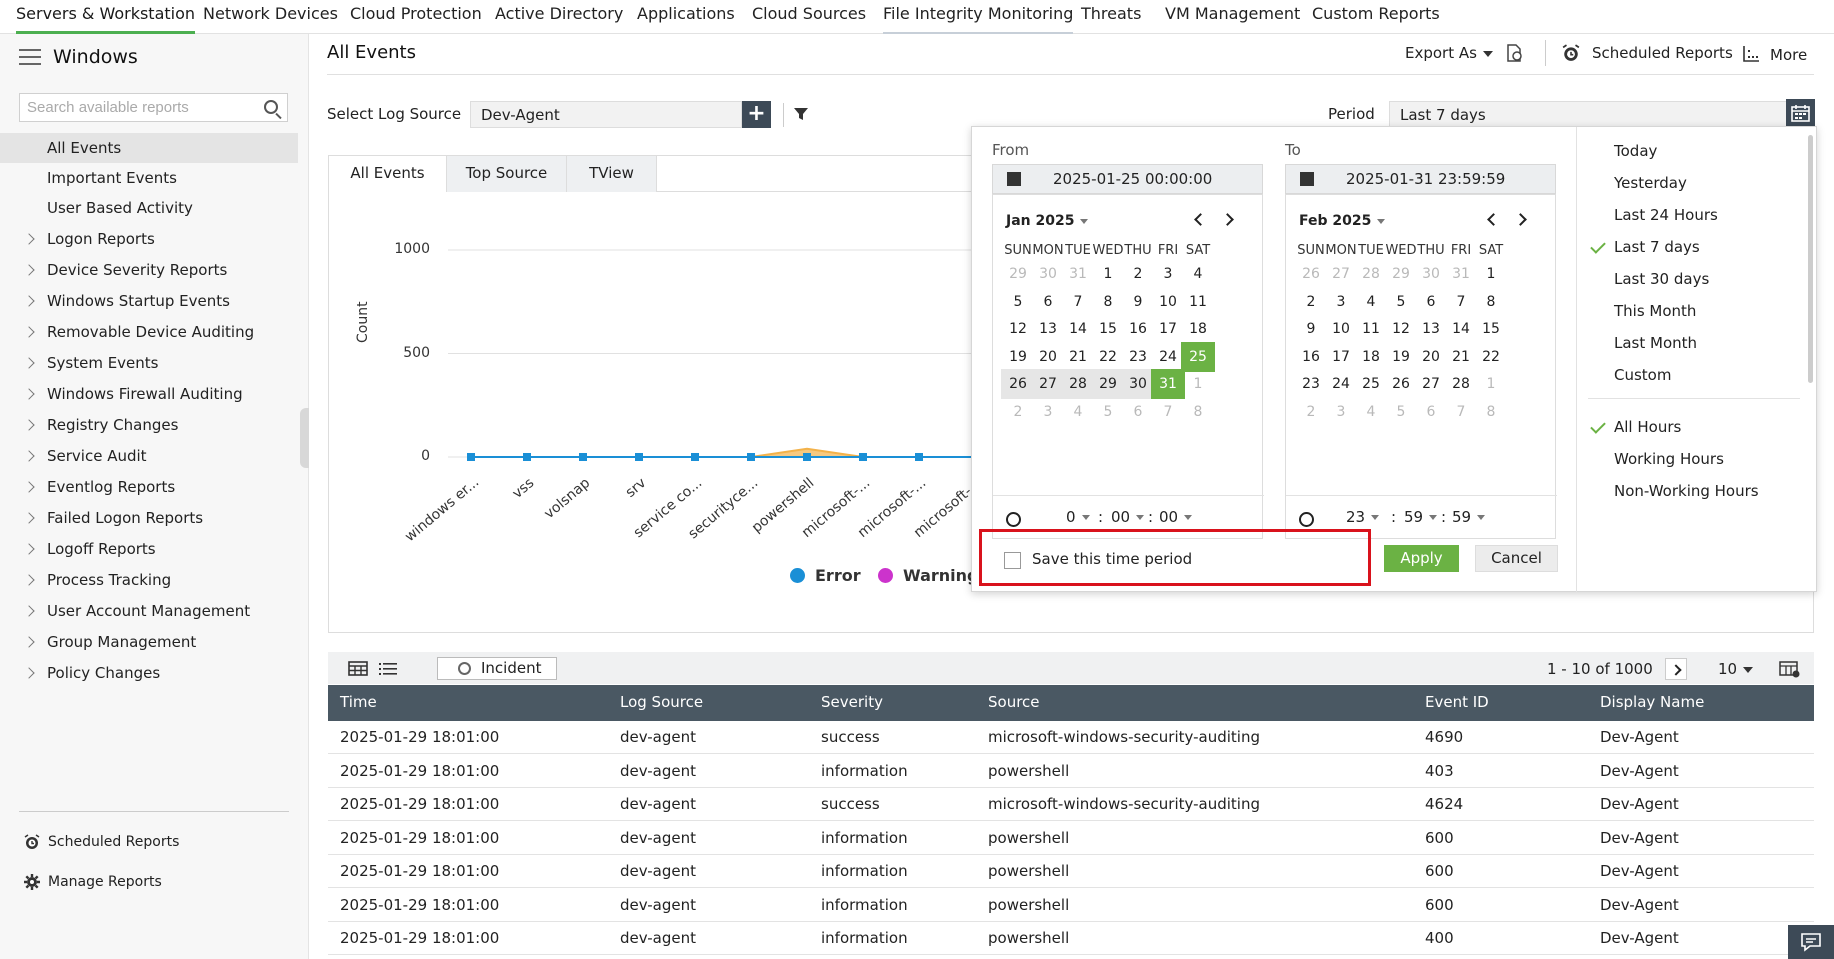  What do you see at coordinates (1655, 343) in the screenshot?
I see `preset-last-month: Last Month` at bounding box center [1655, 343].